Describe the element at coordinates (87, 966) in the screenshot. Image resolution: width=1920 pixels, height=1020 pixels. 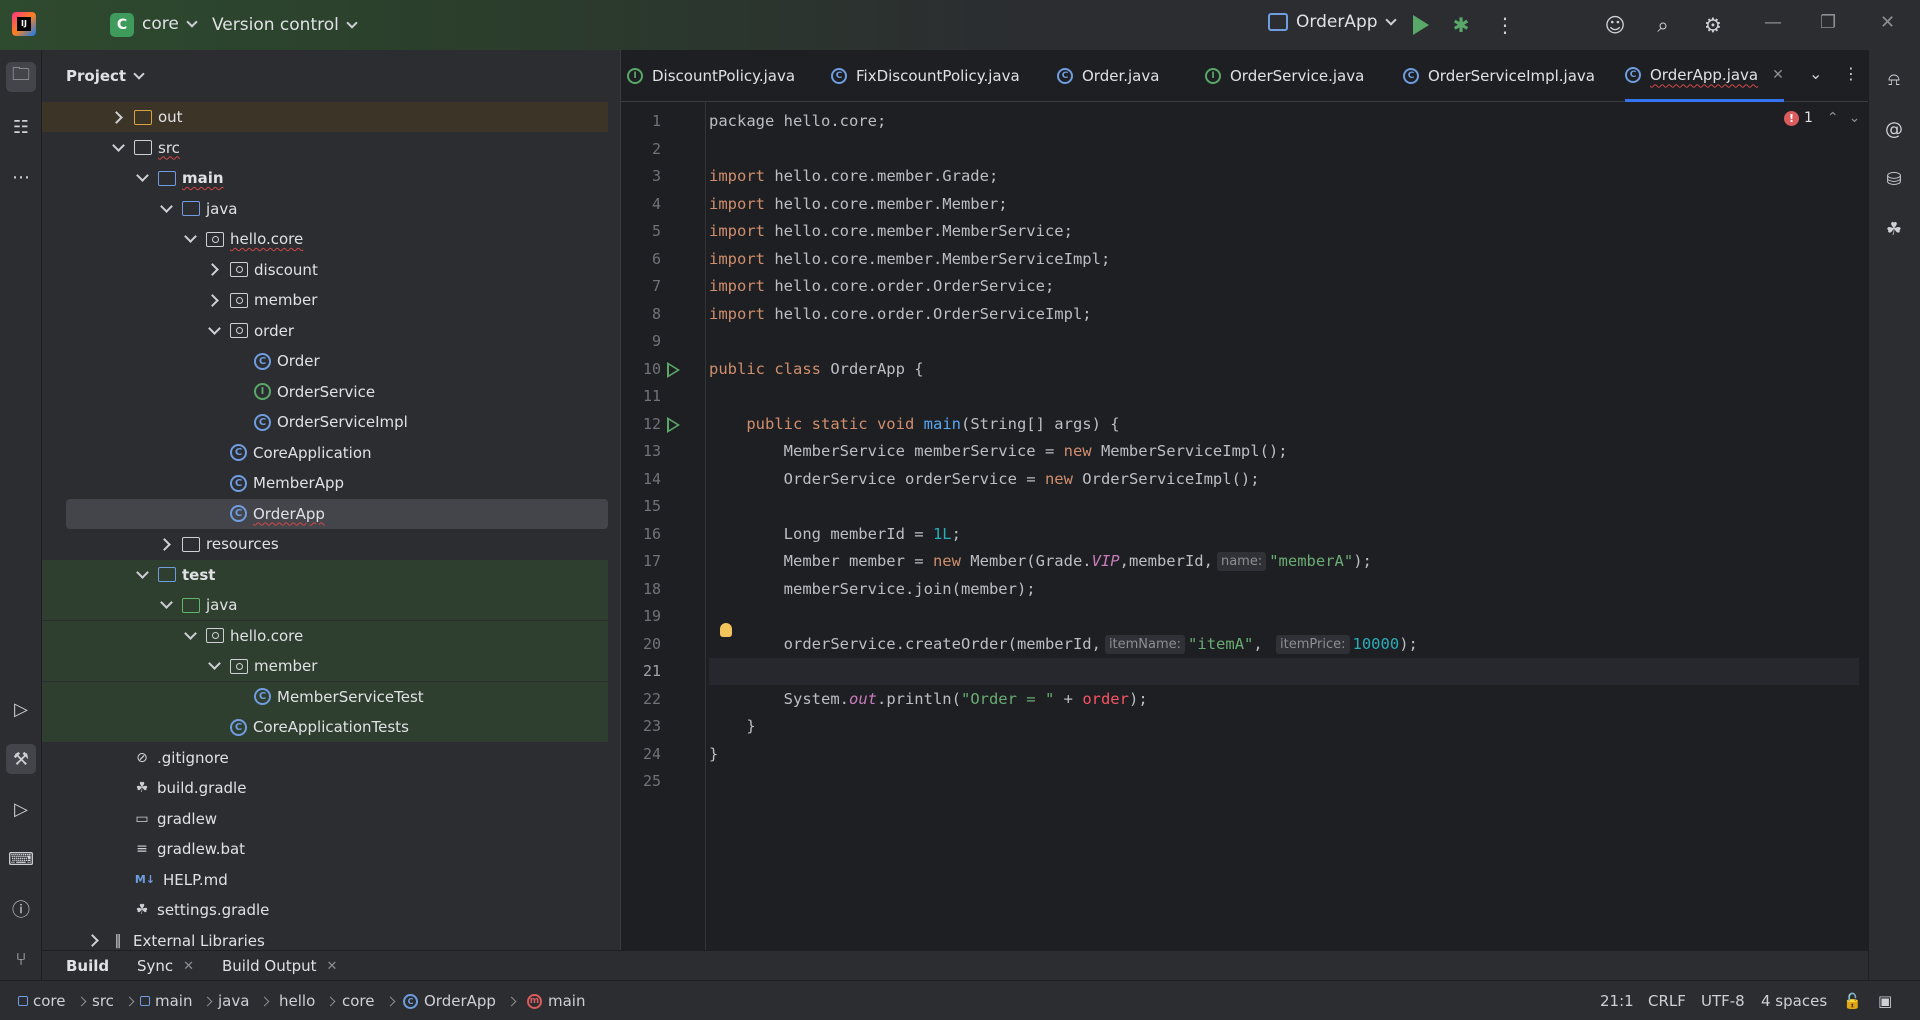
I see `build-tab: Build` at that location.